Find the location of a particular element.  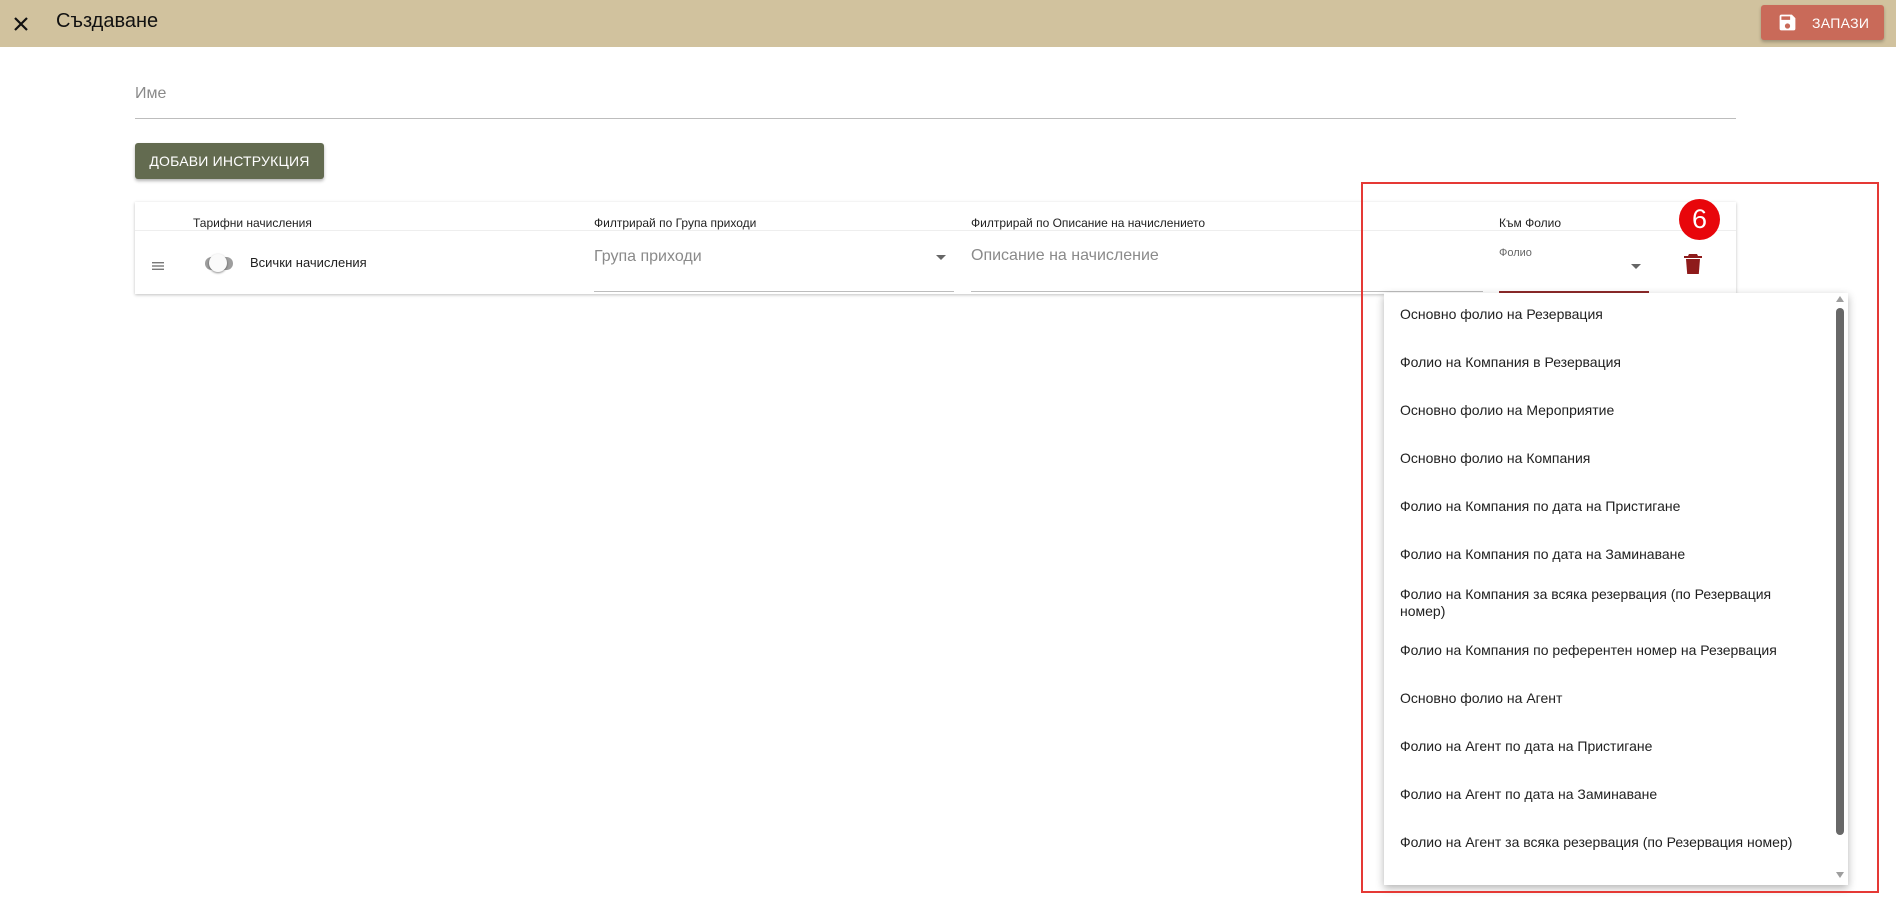

save-button: ЗАПАЗИ is located at coordinates (1822, 22).